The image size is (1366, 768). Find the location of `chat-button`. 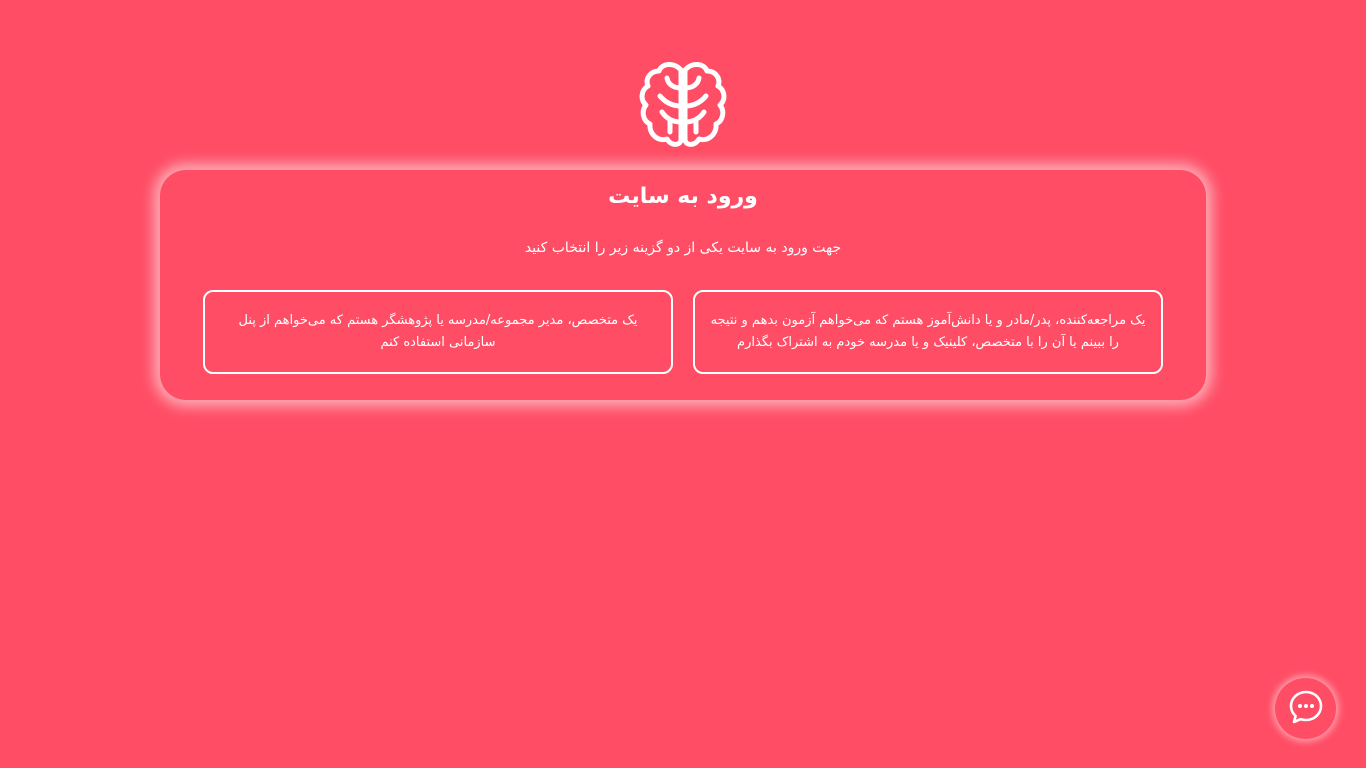

chat-button is located at coordinates (1305, 708).